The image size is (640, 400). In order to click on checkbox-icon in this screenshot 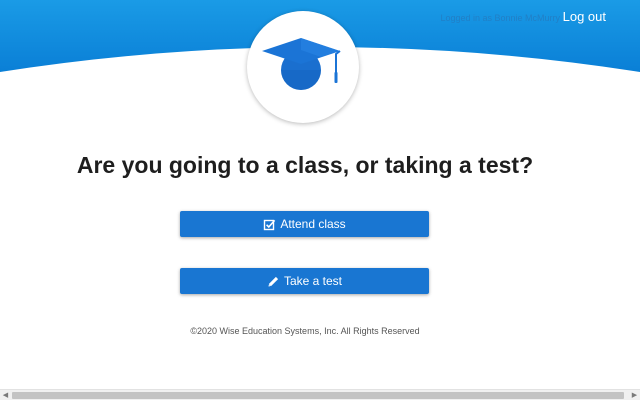, I will do `click(269, 224)`.